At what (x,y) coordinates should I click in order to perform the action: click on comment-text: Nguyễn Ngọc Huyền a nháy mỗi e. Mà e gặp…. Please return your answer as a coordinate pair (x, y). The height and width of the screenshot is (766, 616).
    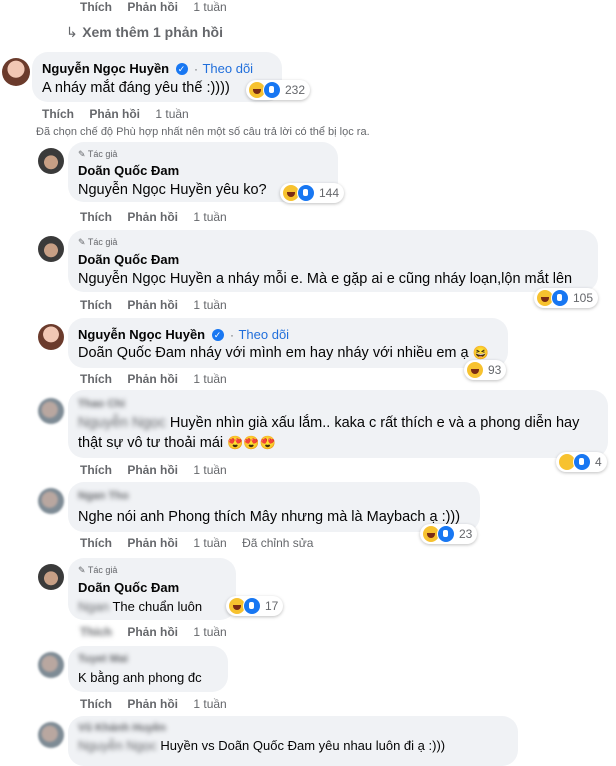
    Looking at the image, I should click on (325, 279).